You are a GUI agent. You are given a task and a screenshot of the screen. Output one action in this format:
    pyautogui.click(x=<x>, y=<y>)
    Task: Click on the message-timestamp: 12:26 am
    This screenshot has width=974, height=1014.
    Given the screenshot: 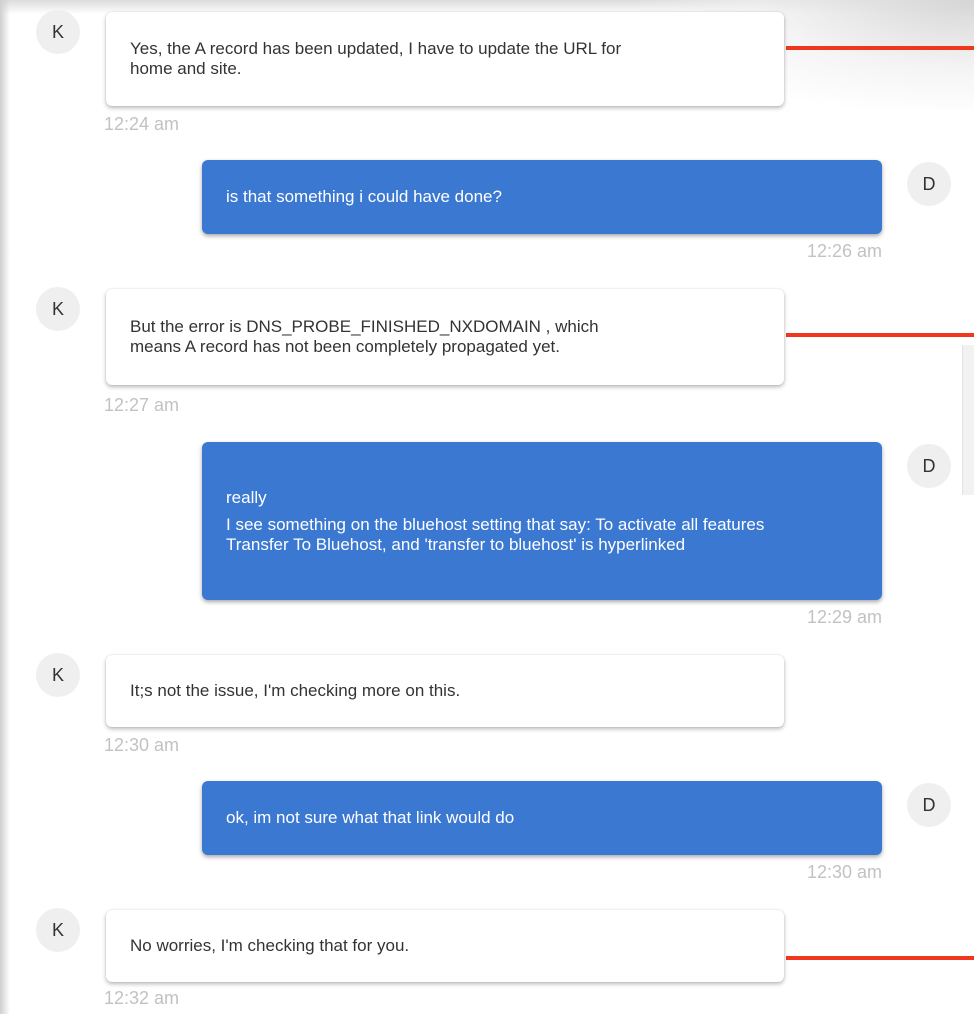 What is the action you would take?
    pyautogui.click(x=844, y=251)
    